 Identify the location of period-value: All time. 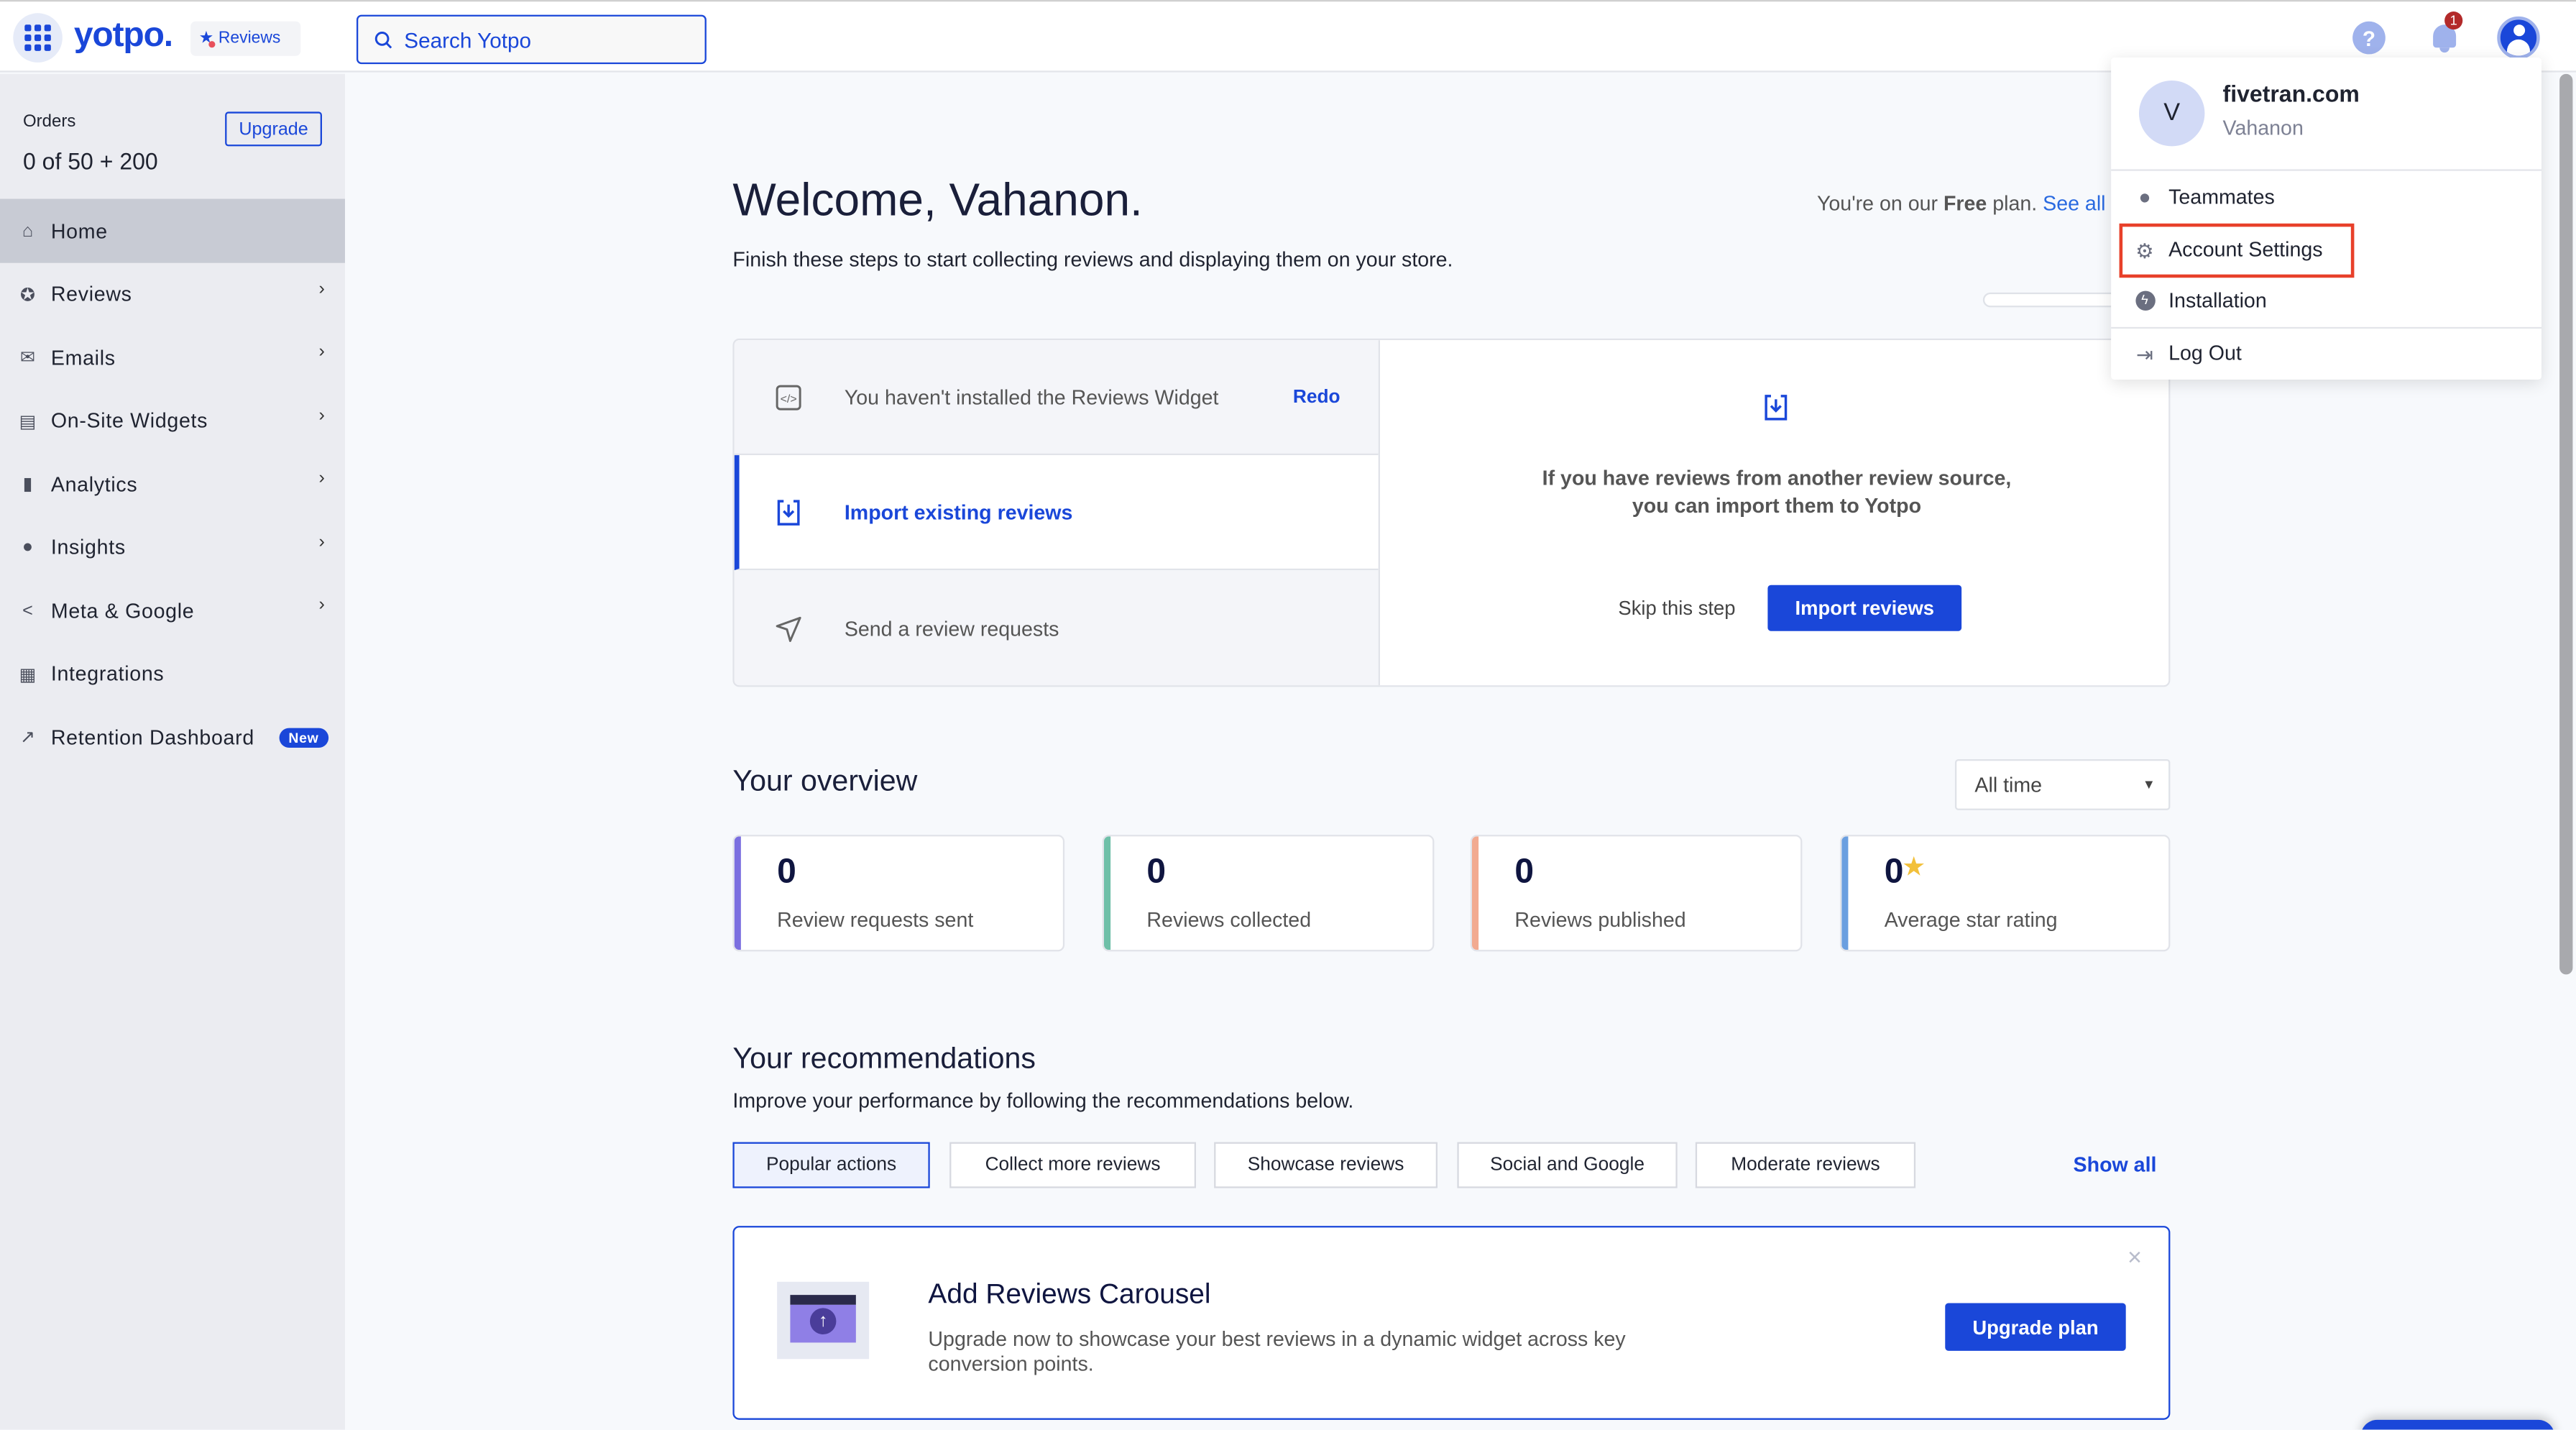
(2008, 785).